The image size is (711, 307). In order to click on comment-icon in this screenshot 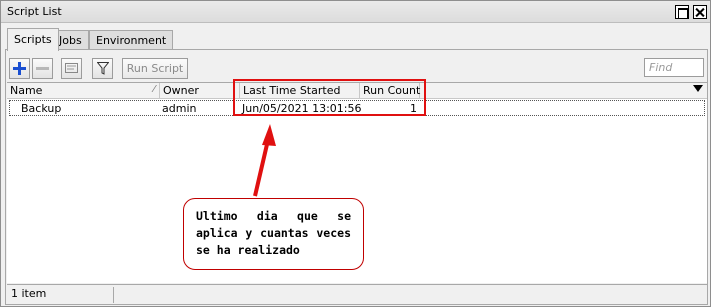, I will do `click(71, 68)`.